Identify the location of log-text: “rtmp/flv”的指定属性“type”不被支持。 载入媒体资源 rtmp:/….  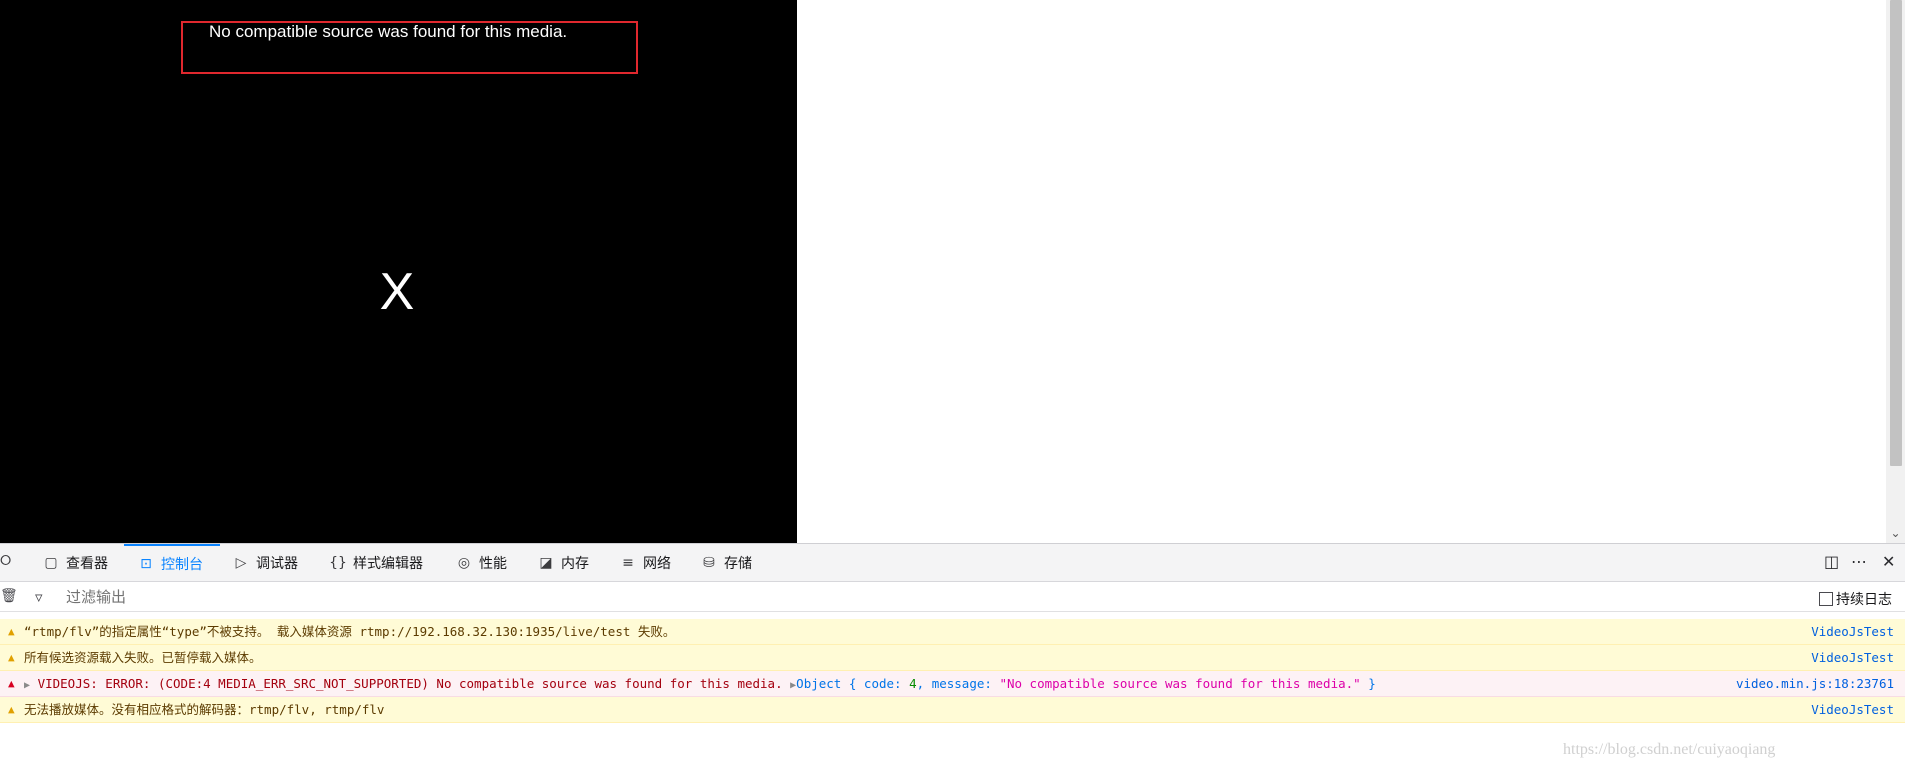
(350, 631).